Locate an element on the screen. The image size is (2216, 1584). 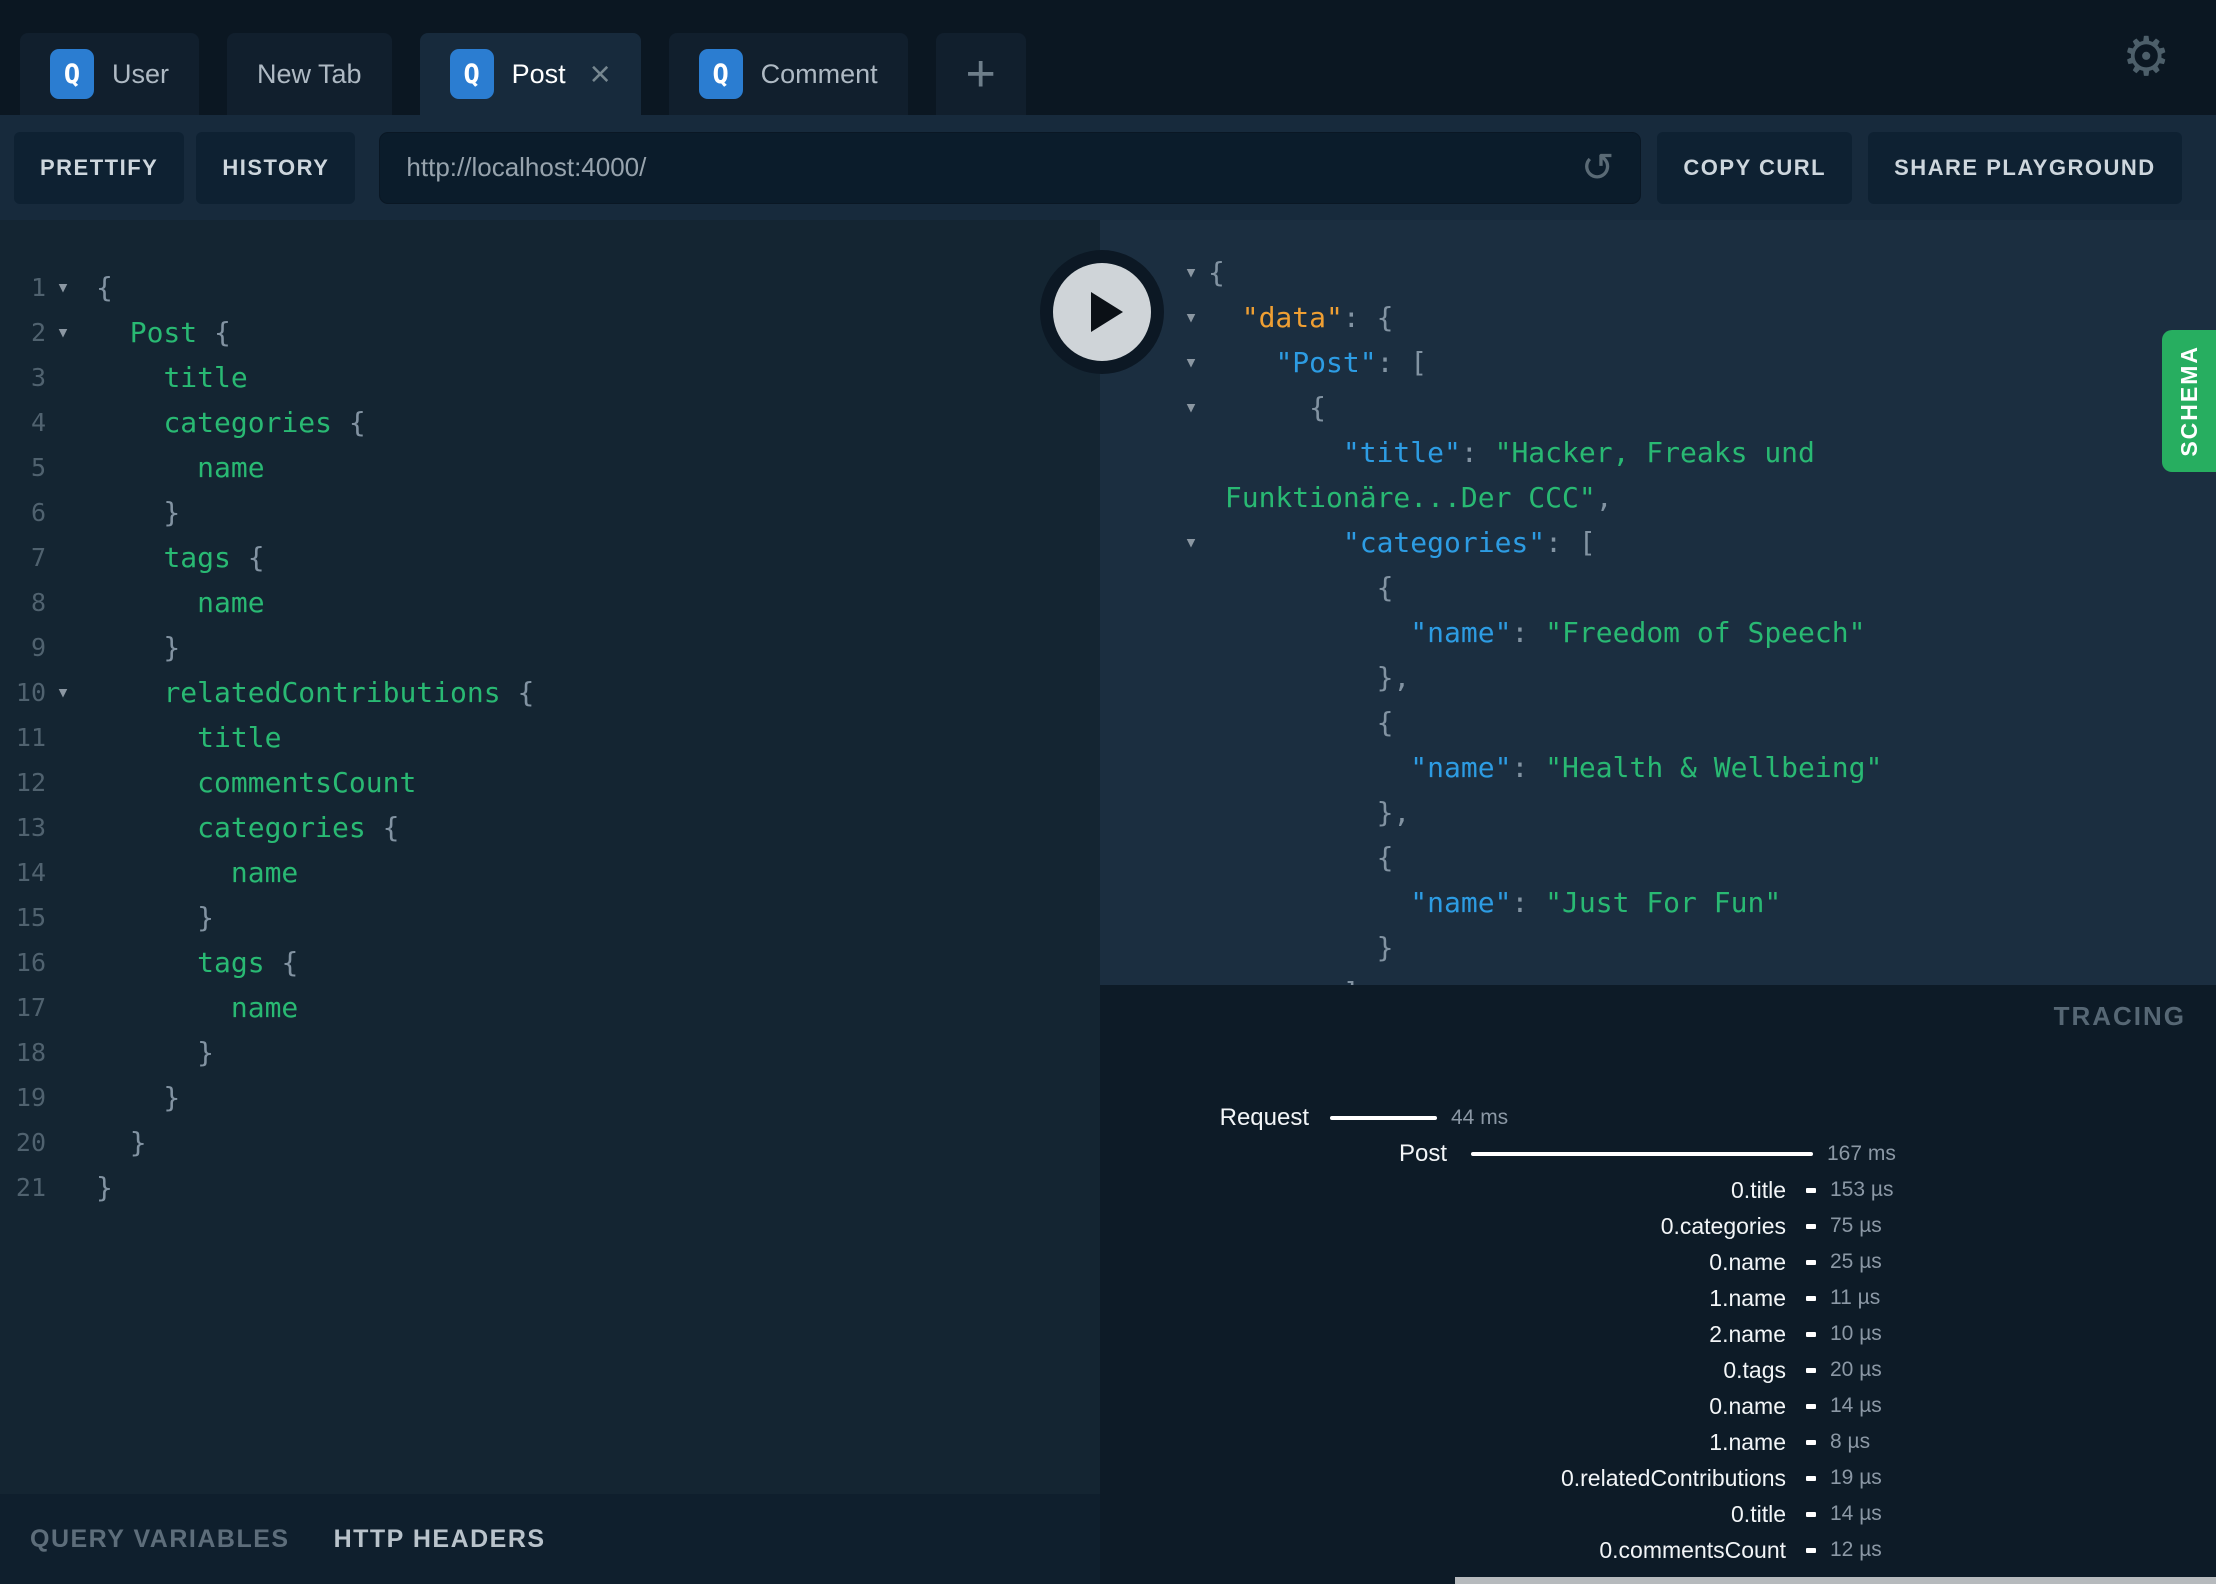
tab-user: Q User is located at coordinates (110, 74).